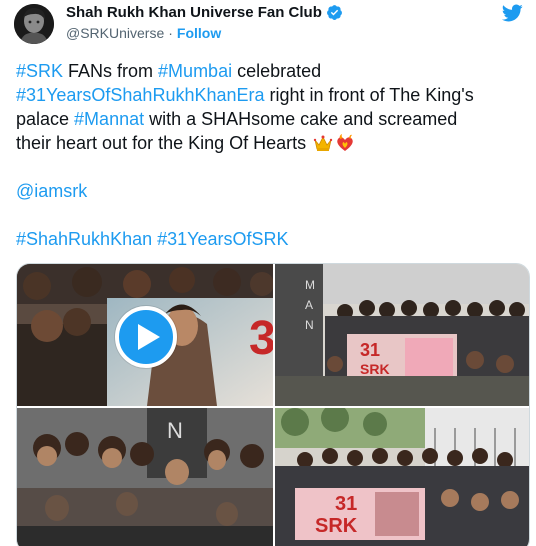 The image size is (536, 546). What do you see at coordinates (222, 239) in the screenshot?
I see `hashtag-link: #31YearsOfSRK` at bounding box center [222, 239].